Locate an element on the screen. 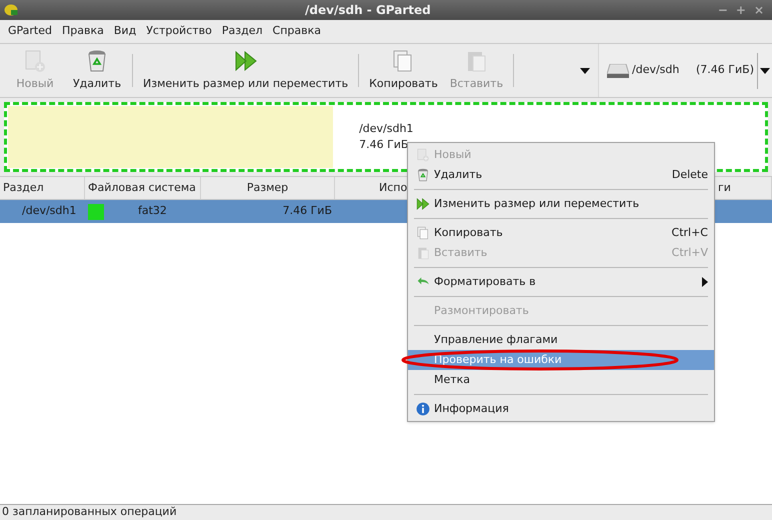  context-menu-item: Метка is located at coordinates (561, 380).